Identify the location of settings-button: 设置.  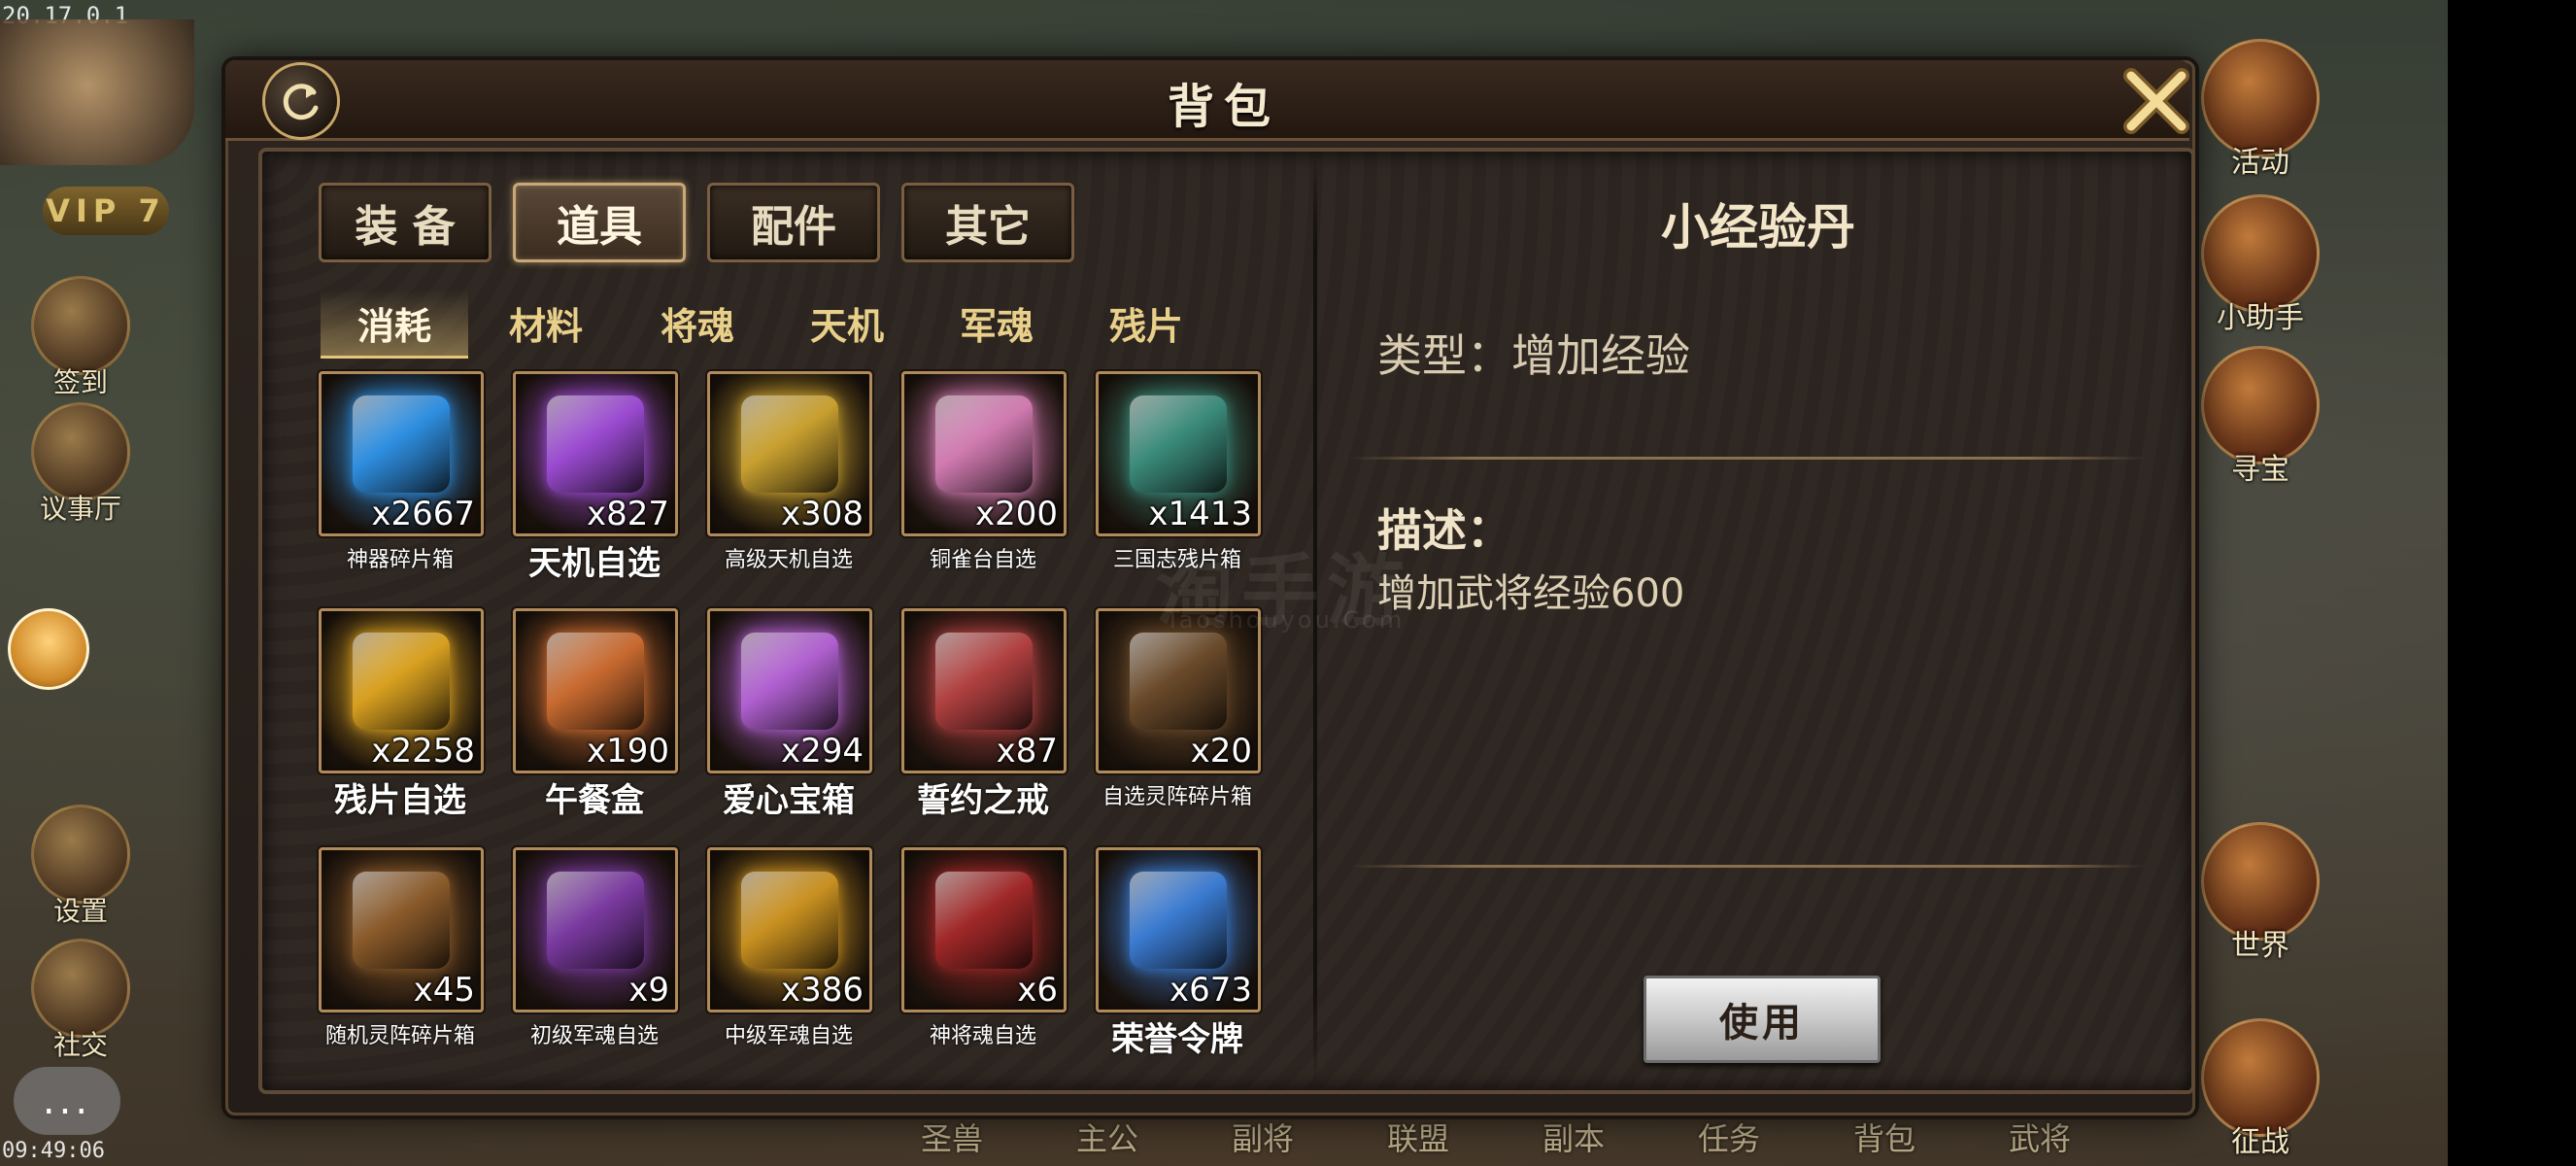
(80, 867).